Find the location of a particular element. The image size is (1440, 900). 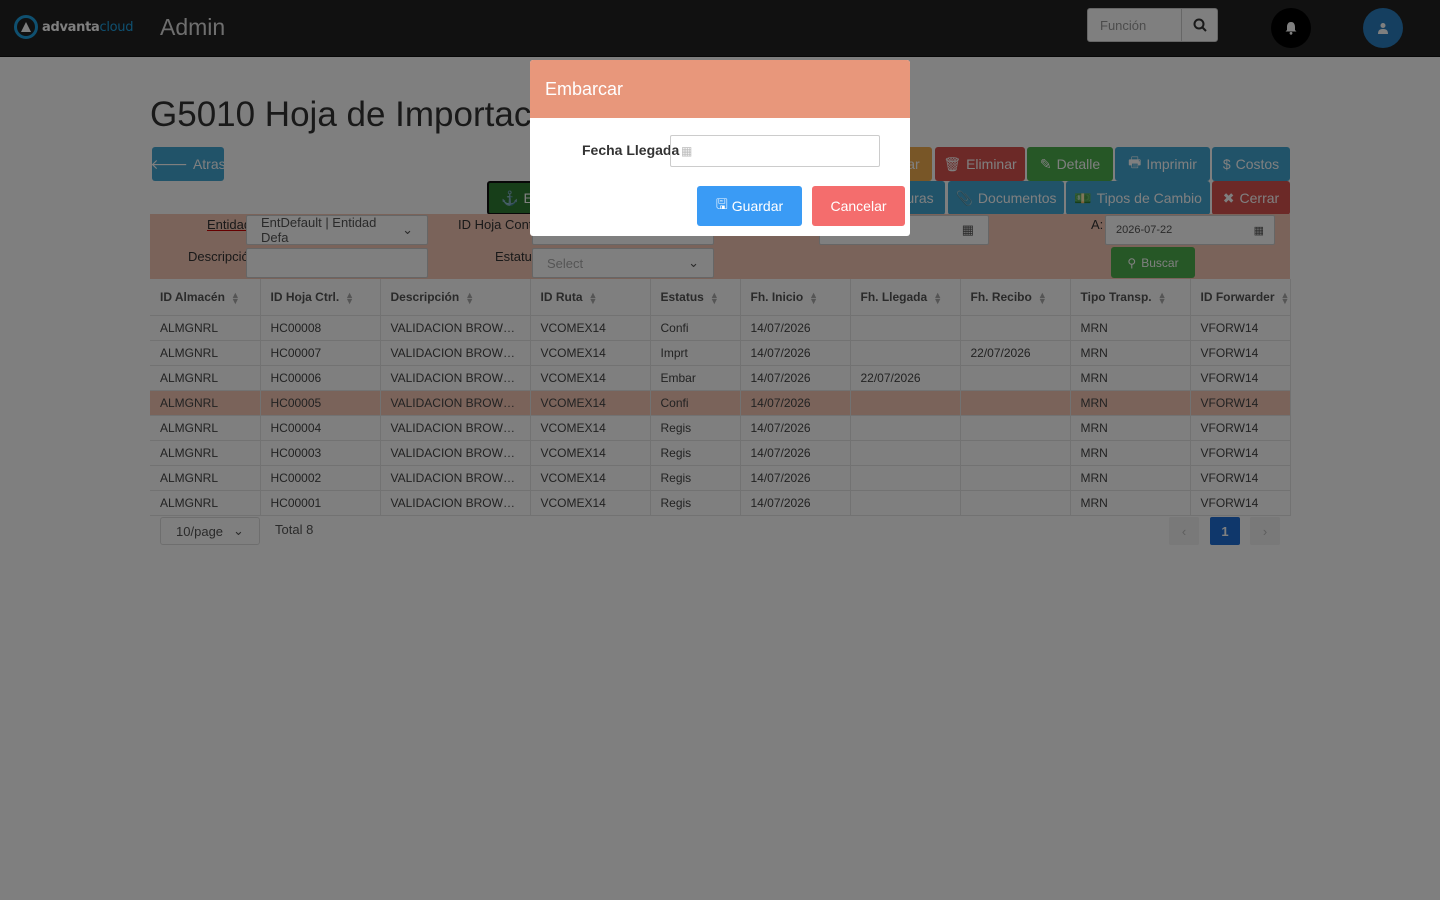

fecha-llegada-input: ▦ is located at coordinates (775, 151).